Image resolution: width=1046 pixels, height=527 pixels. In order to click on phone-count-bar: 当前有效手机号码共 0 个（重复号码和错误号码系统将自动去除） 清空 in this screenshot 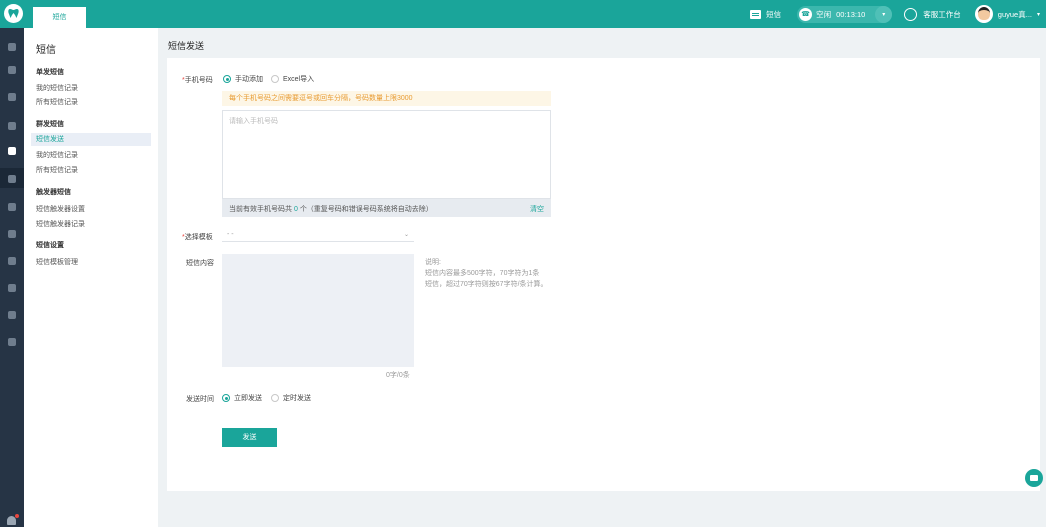, I will do `click(386, 208)`.